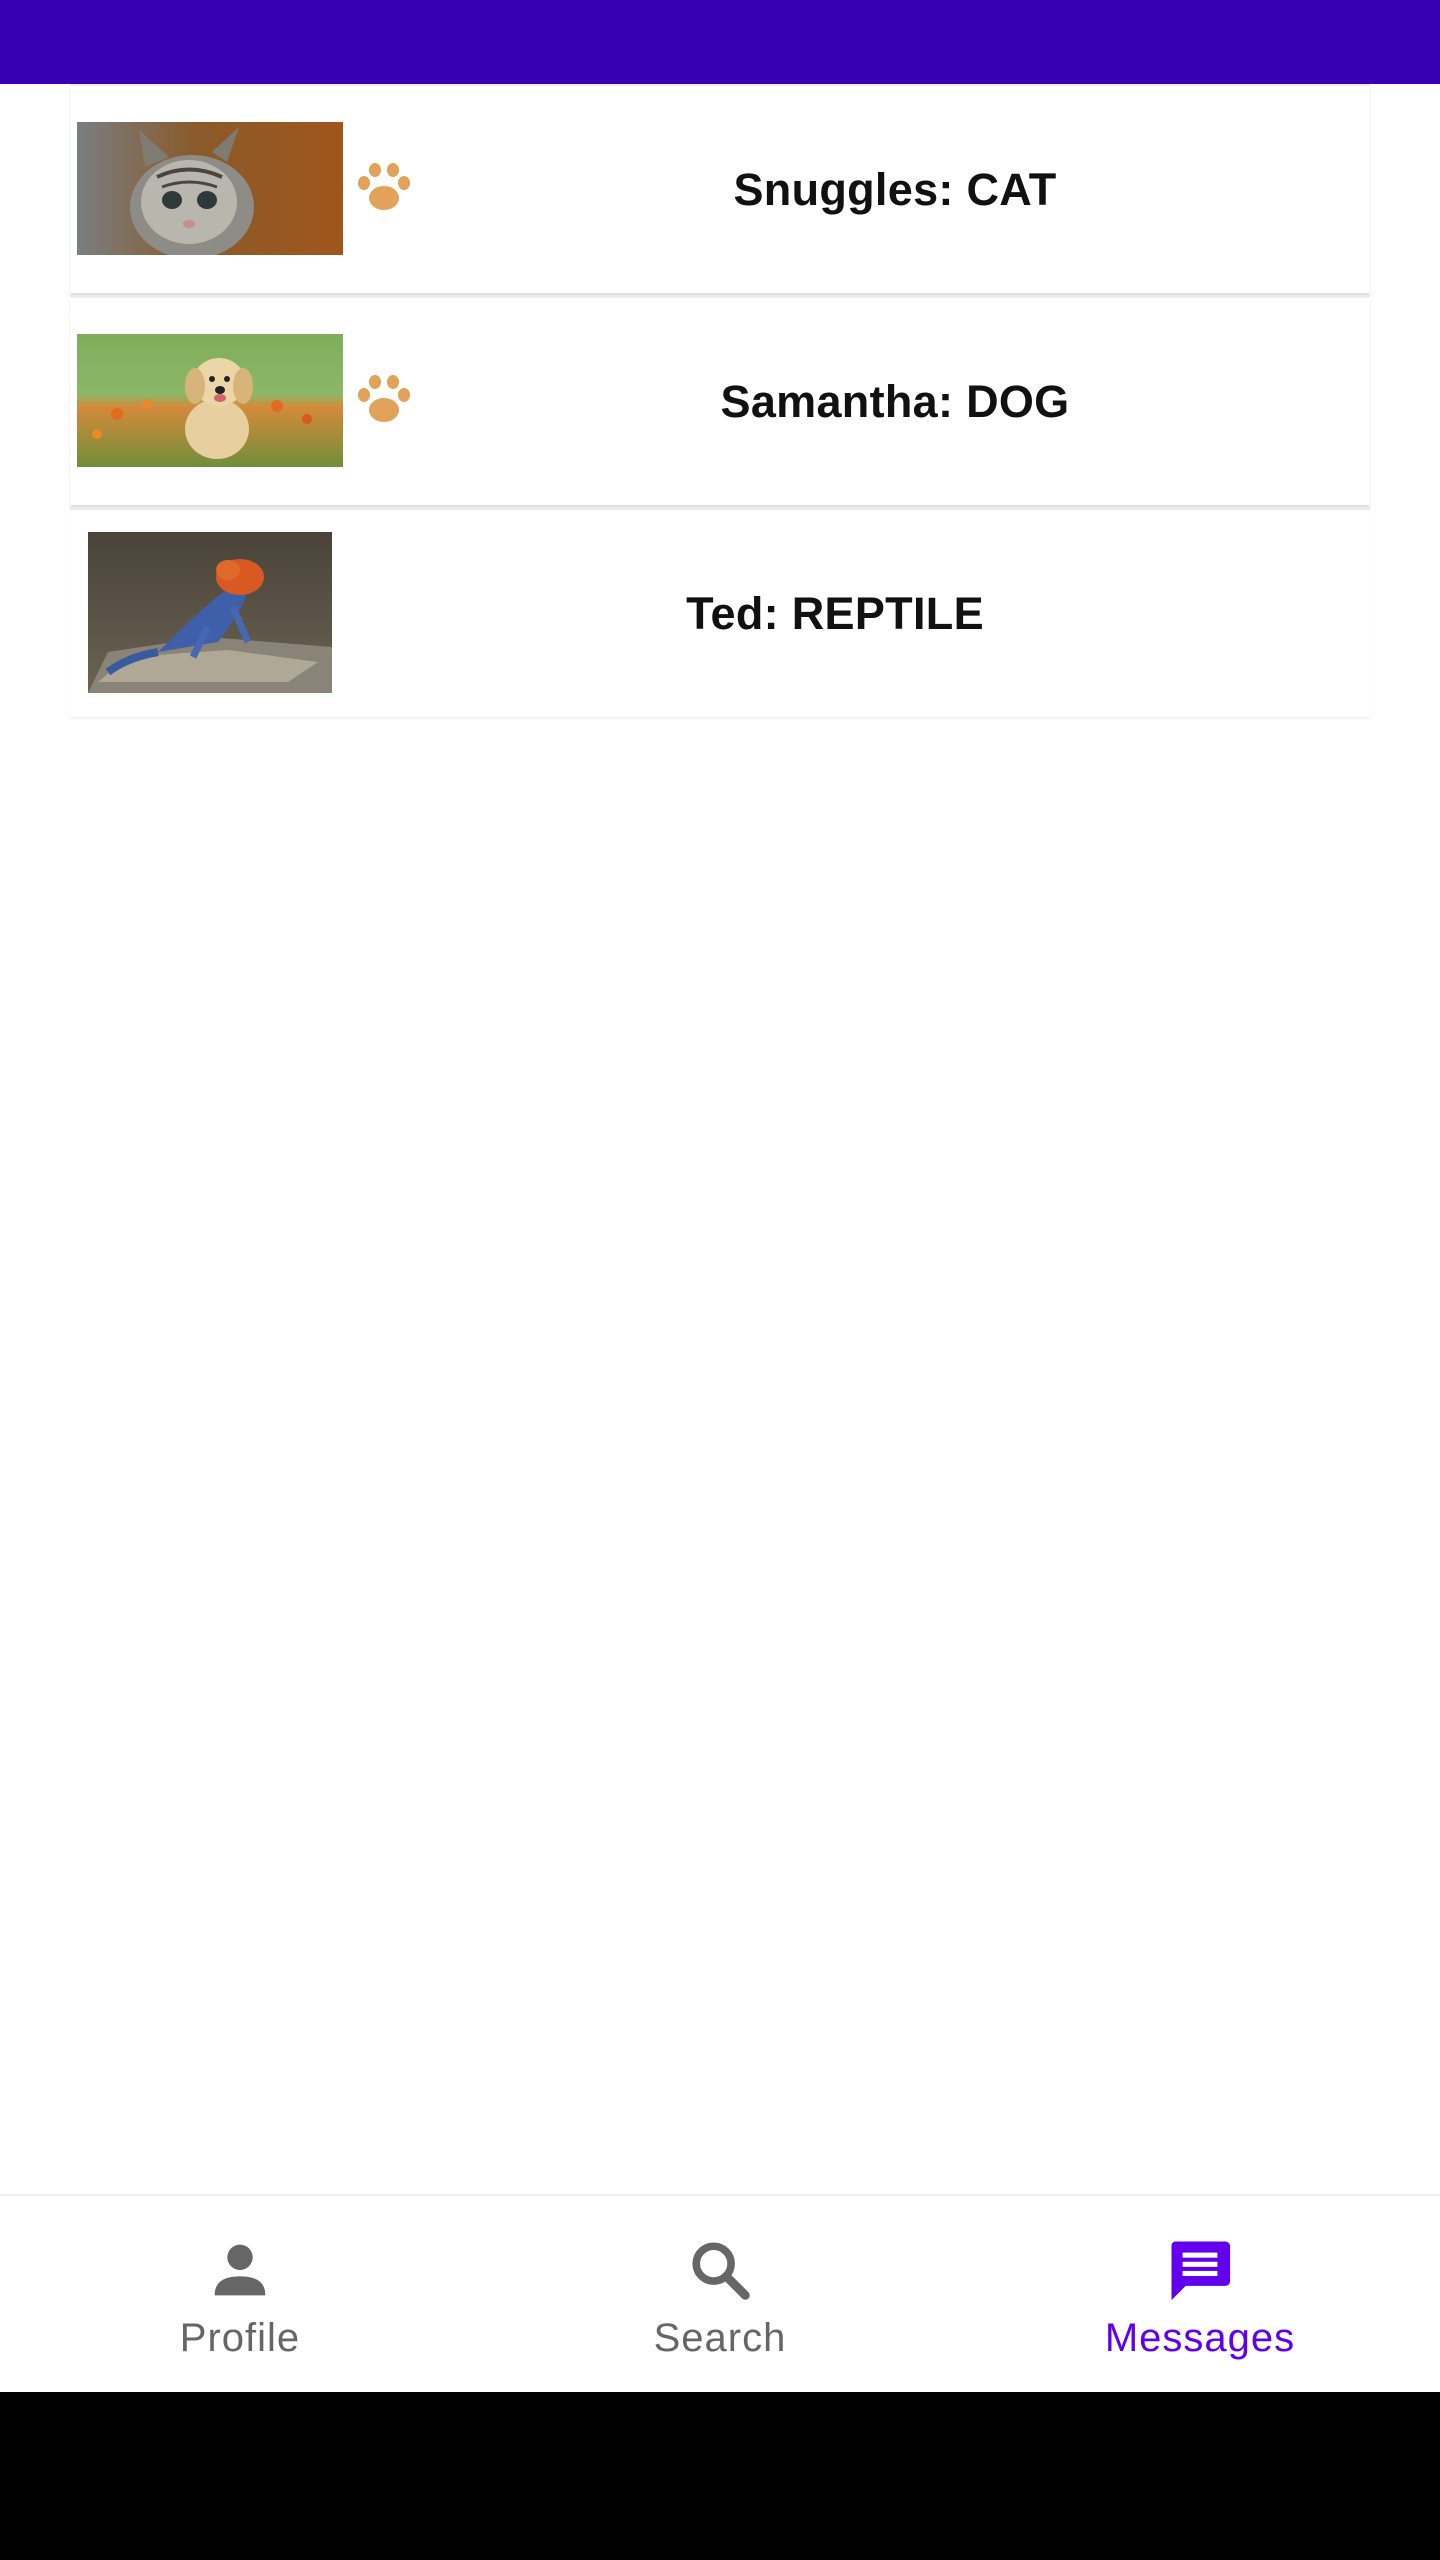 The width and height of the screenshot is (1440, 2560). I want to click on person-icon, so click(240, 2270).